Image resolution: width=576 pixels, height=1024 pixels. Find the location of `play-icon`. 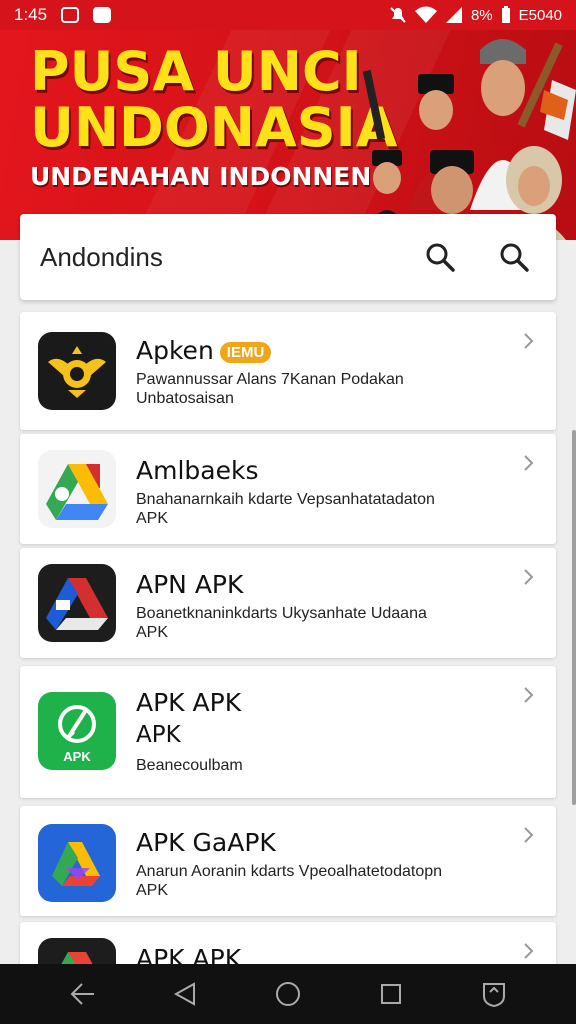

play-icon is located at coordinates (77, 863).